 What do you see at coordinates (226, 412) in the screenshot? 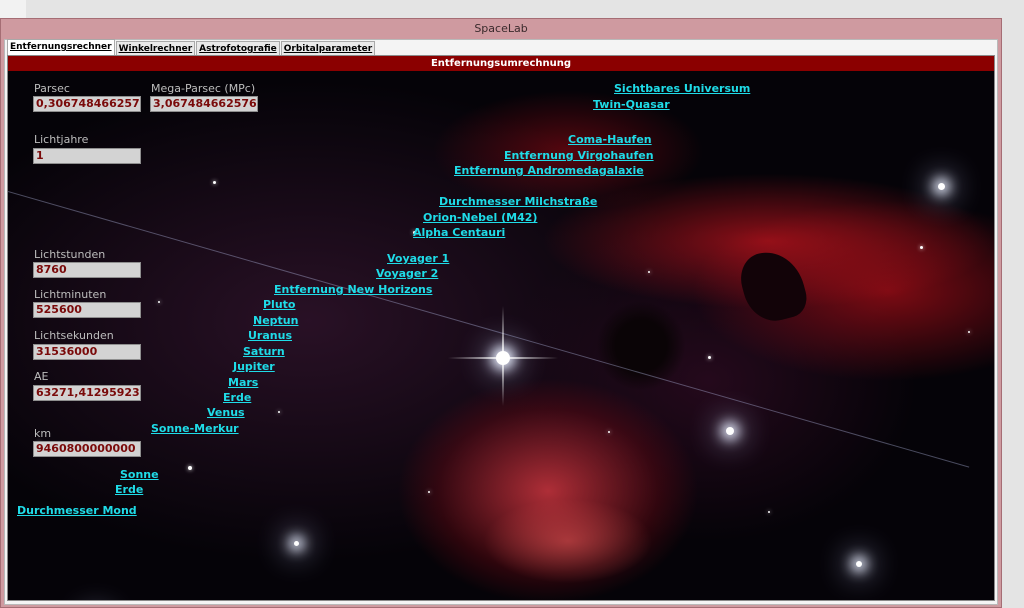
I see `preset-venus: Venus` at bounding box center [226, 412].